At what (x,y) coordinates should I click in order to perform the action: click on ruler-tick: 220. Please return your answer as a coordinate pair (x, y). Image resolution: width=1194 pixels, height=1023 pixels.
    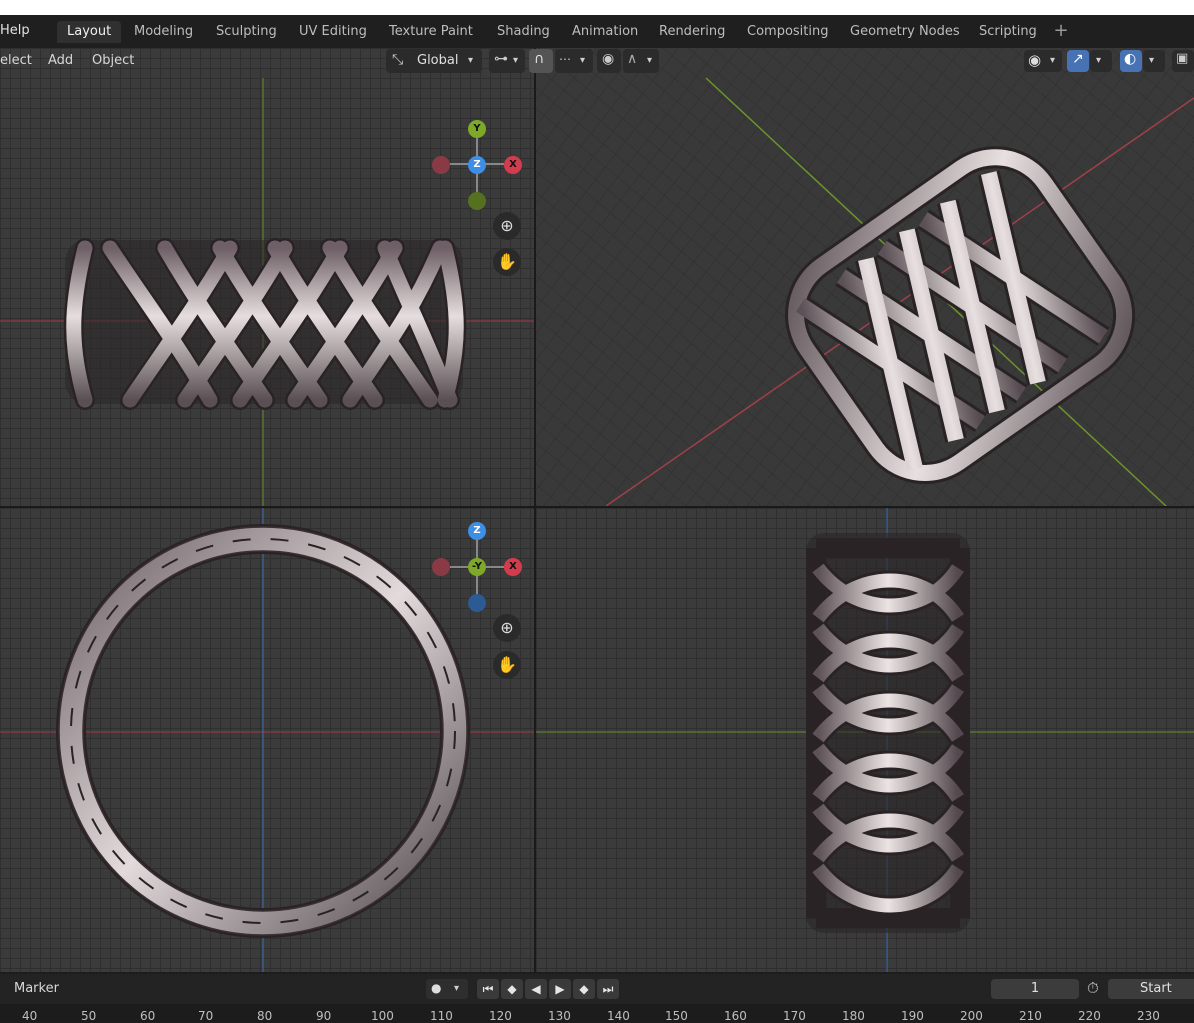
    Looking at the image, I should click on (1089, 1016).